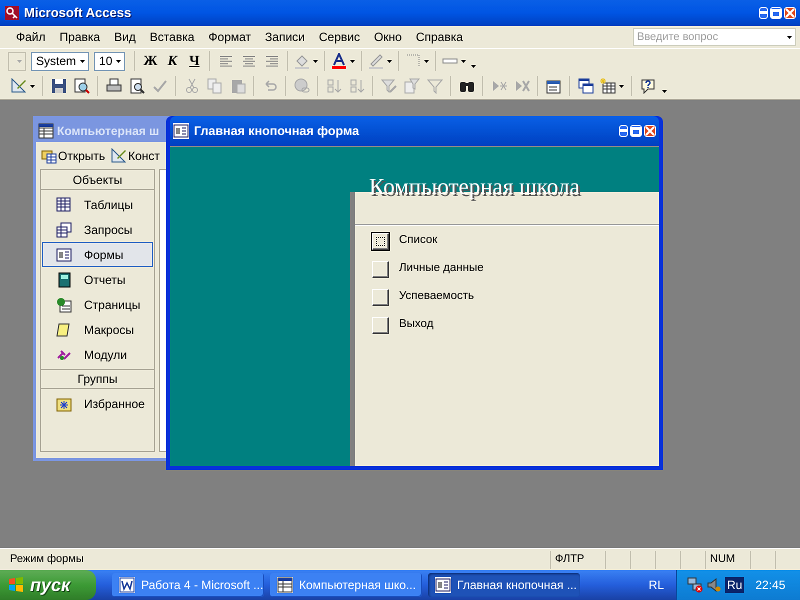 Image resolution: width=800 pixels, height=600 pixels. I want to click on objects-bar-item: Избранное, so click(97, 403).